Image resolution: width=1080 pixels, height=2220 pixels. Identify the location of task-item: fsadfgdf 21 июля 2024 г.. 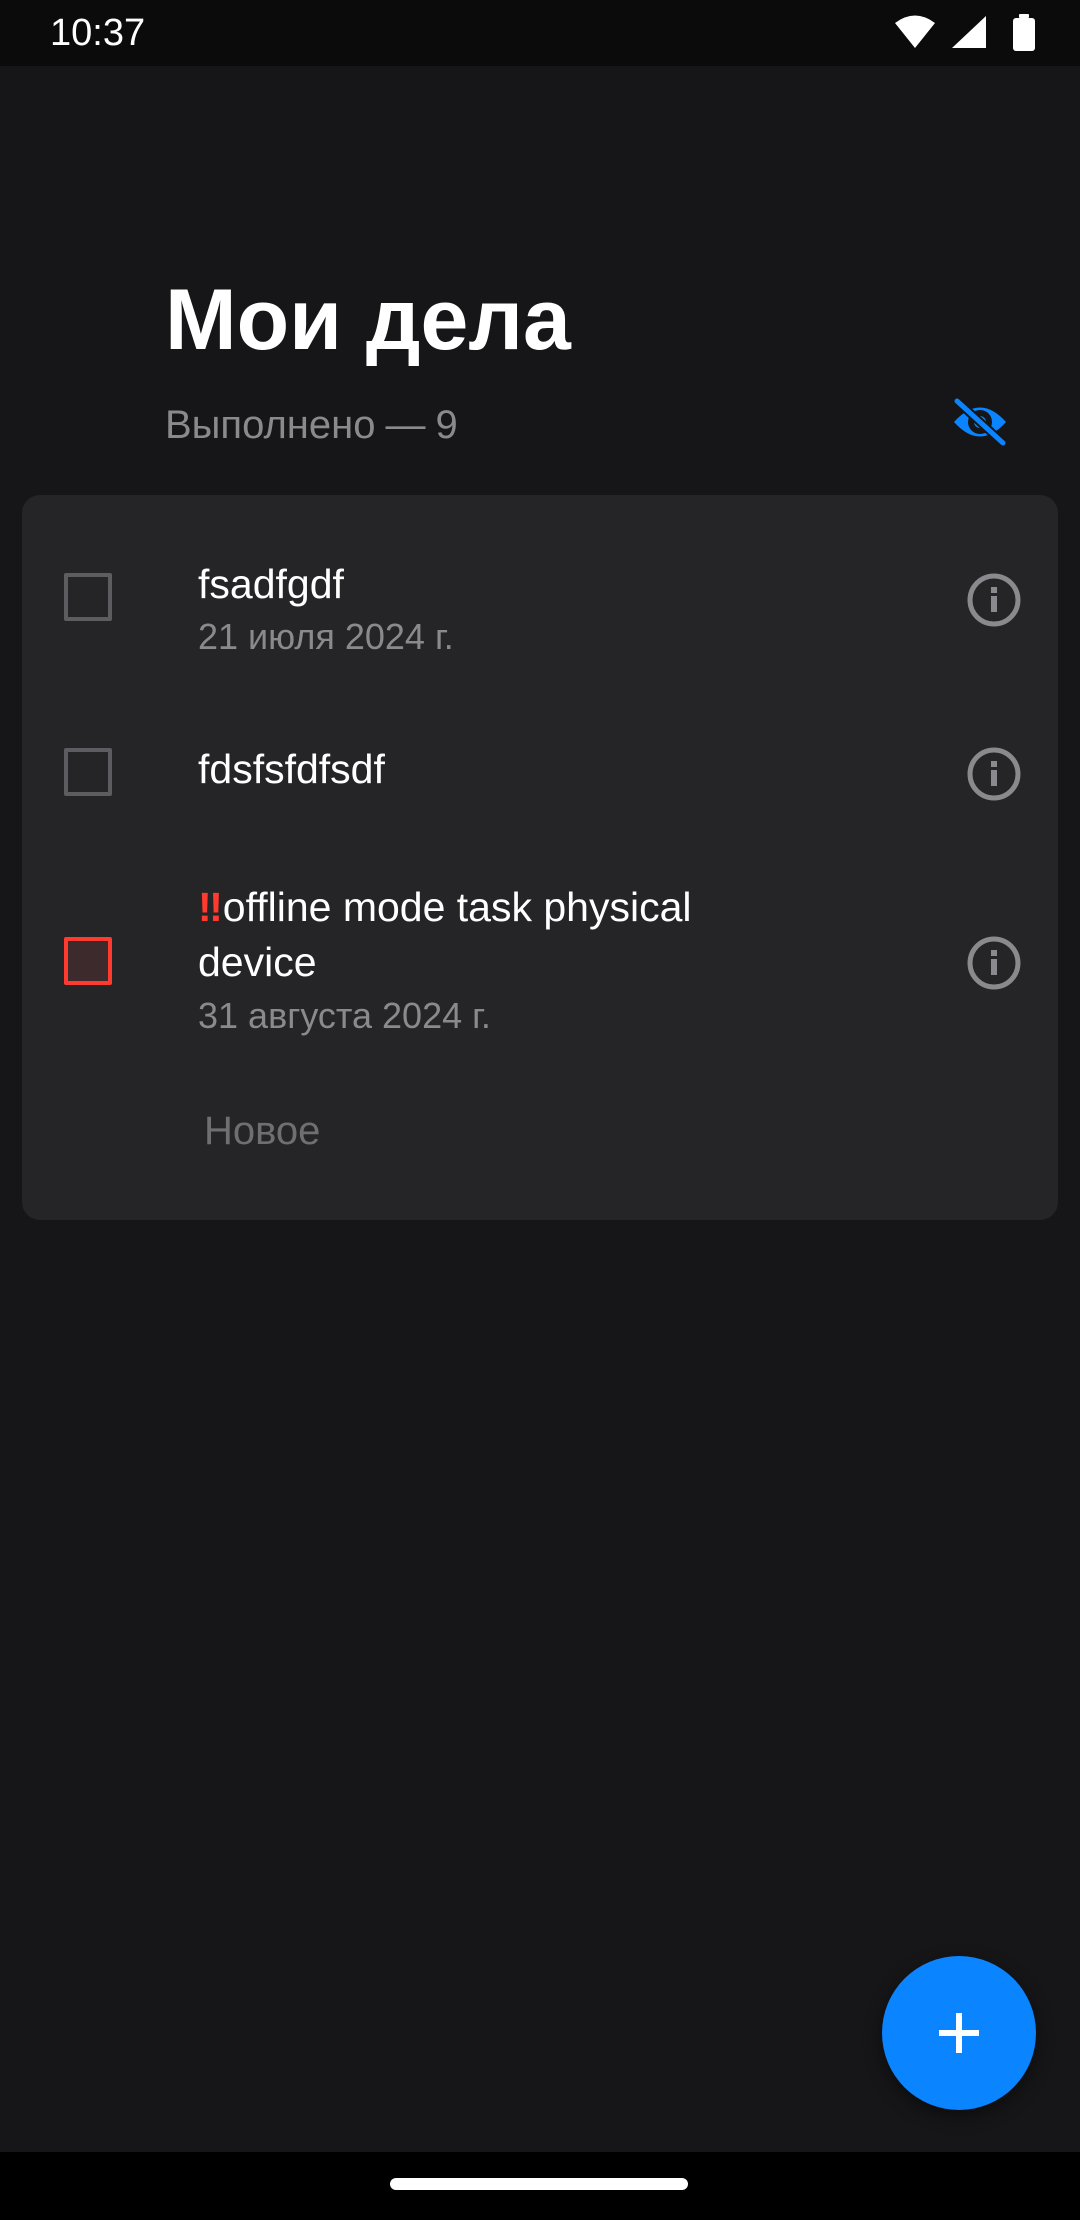
(540, 600).